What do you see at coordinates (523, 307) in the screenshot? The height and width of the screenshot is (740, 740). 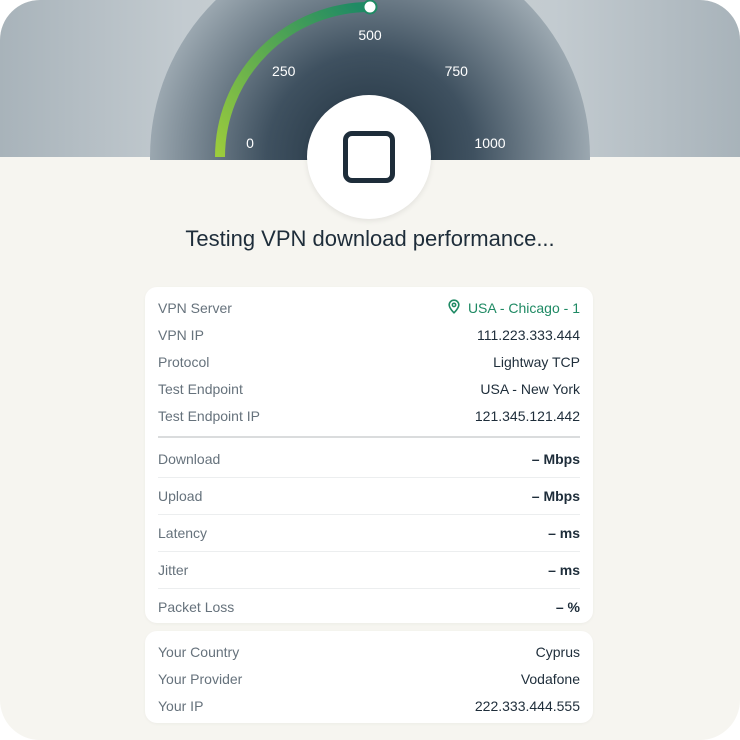 I see `connection-row-value: USA - Chicago - 1` at bounding box center [523, 307].